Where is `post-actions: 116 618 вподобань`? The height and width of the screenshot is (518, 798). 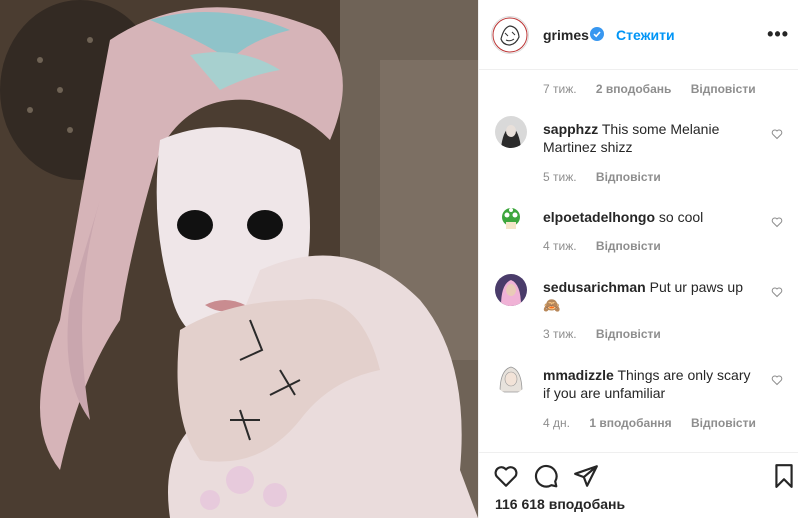 post-actions: 116 618 вподобань is located at coordinates (638, 485).